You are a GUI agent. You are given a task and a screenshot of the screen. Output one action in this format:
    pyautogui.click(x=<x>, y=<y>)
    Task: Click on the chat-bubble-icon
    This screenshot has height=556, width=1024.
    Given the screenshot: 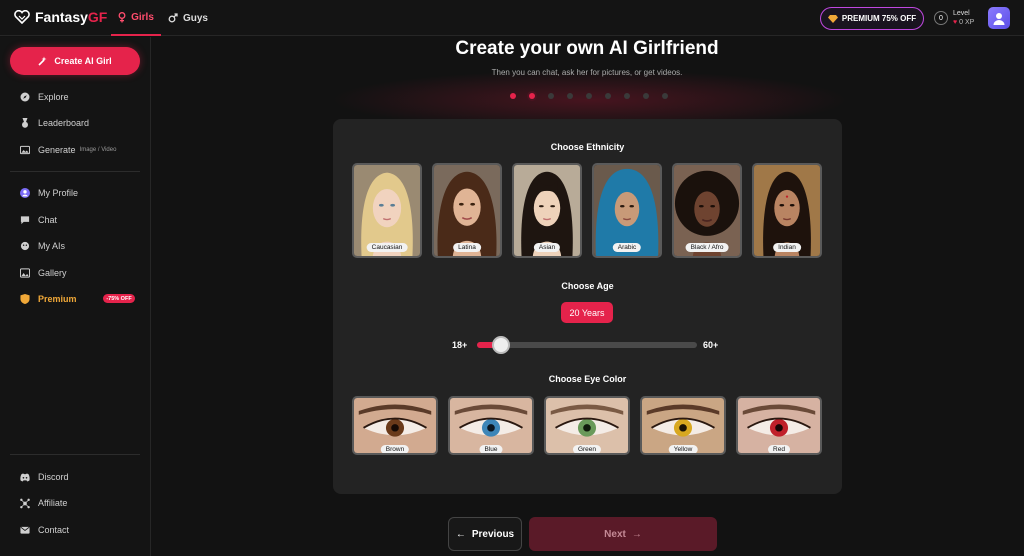 What is the action you would take?
    pyautogui.click(x=25, y=220)
    